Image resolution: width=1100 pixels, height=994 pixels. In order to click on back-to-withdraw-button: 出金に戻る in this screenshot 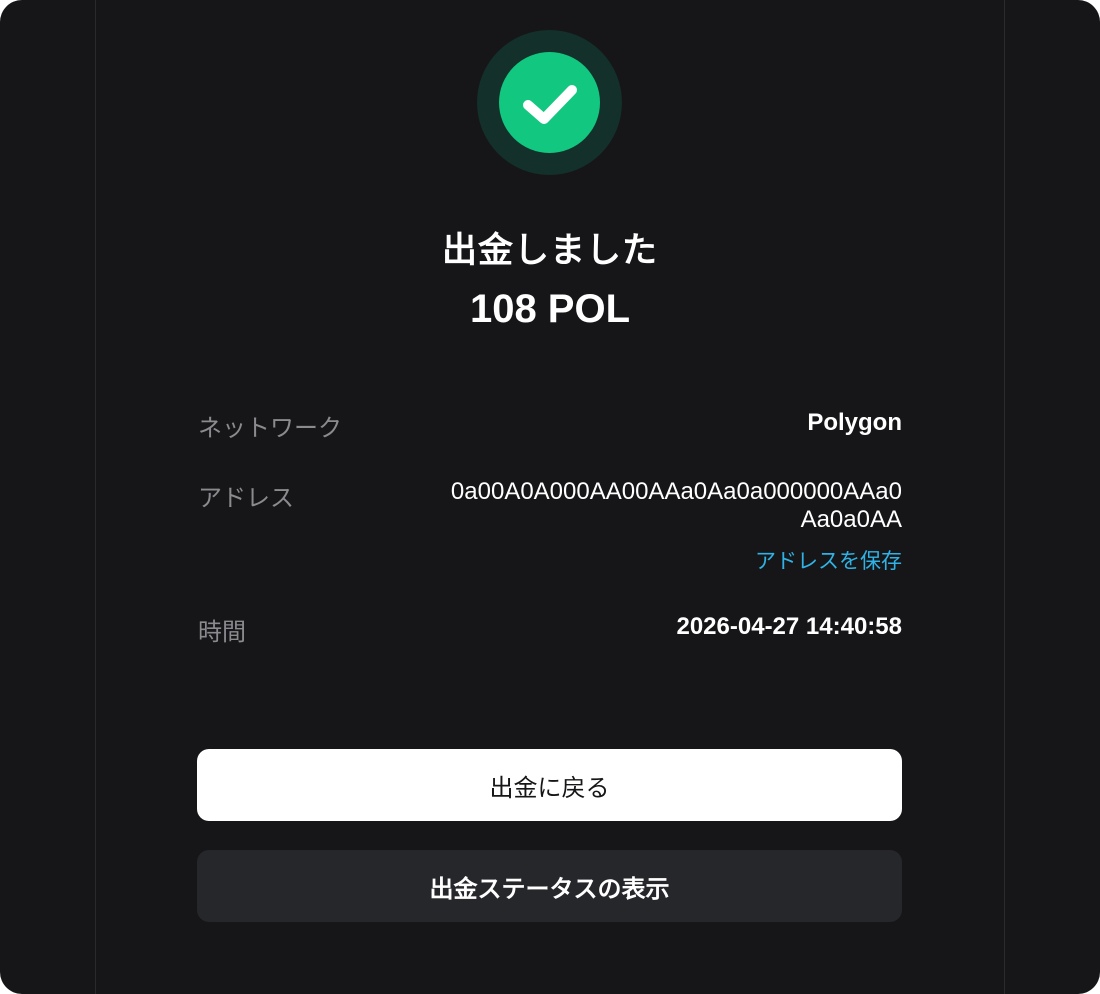, I will do `click(549, 785)`.